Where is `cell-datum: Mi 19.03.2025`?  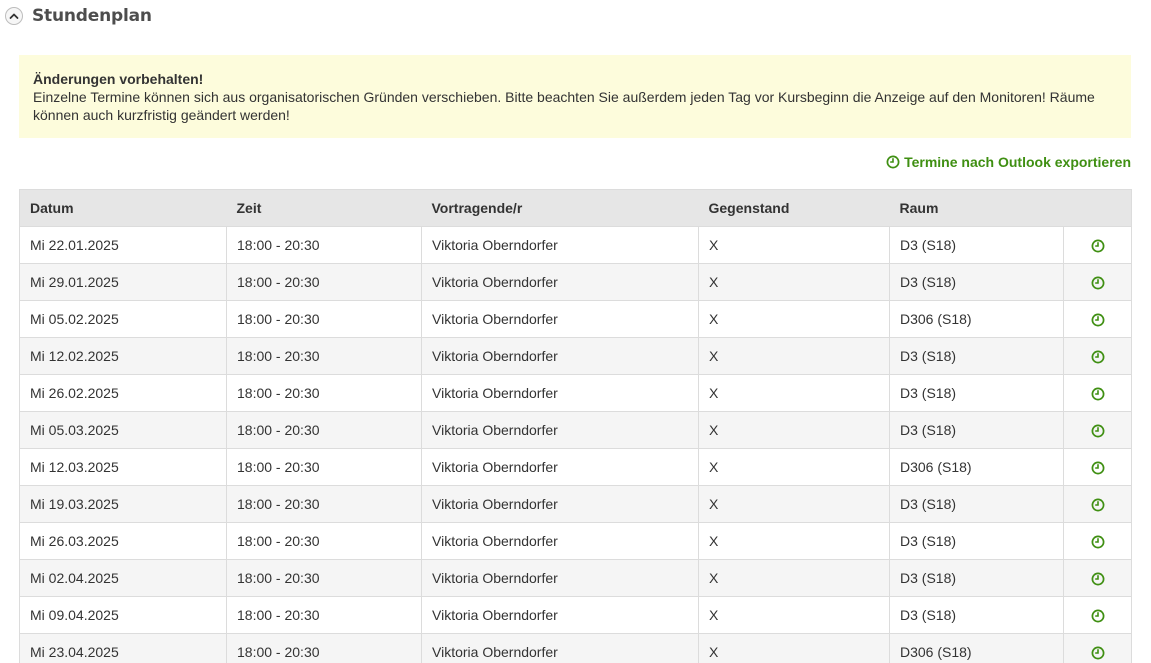
cell-datum: Mi 19.03.2025 is located at coordinates (123, 504).